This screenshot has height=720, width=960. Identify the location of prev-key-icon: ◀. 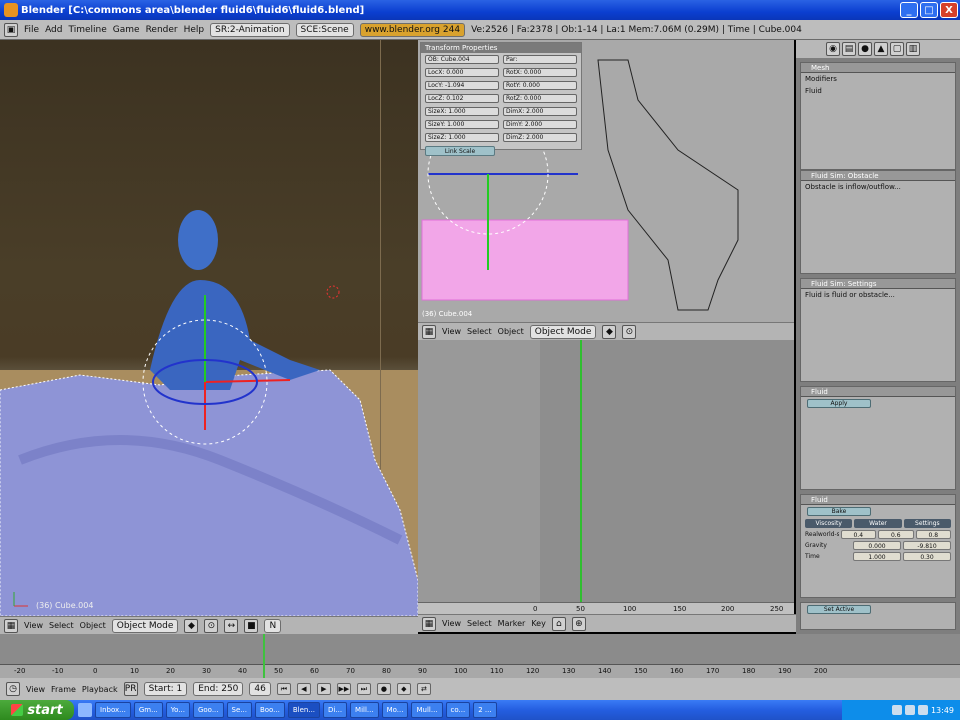
(303, 689).